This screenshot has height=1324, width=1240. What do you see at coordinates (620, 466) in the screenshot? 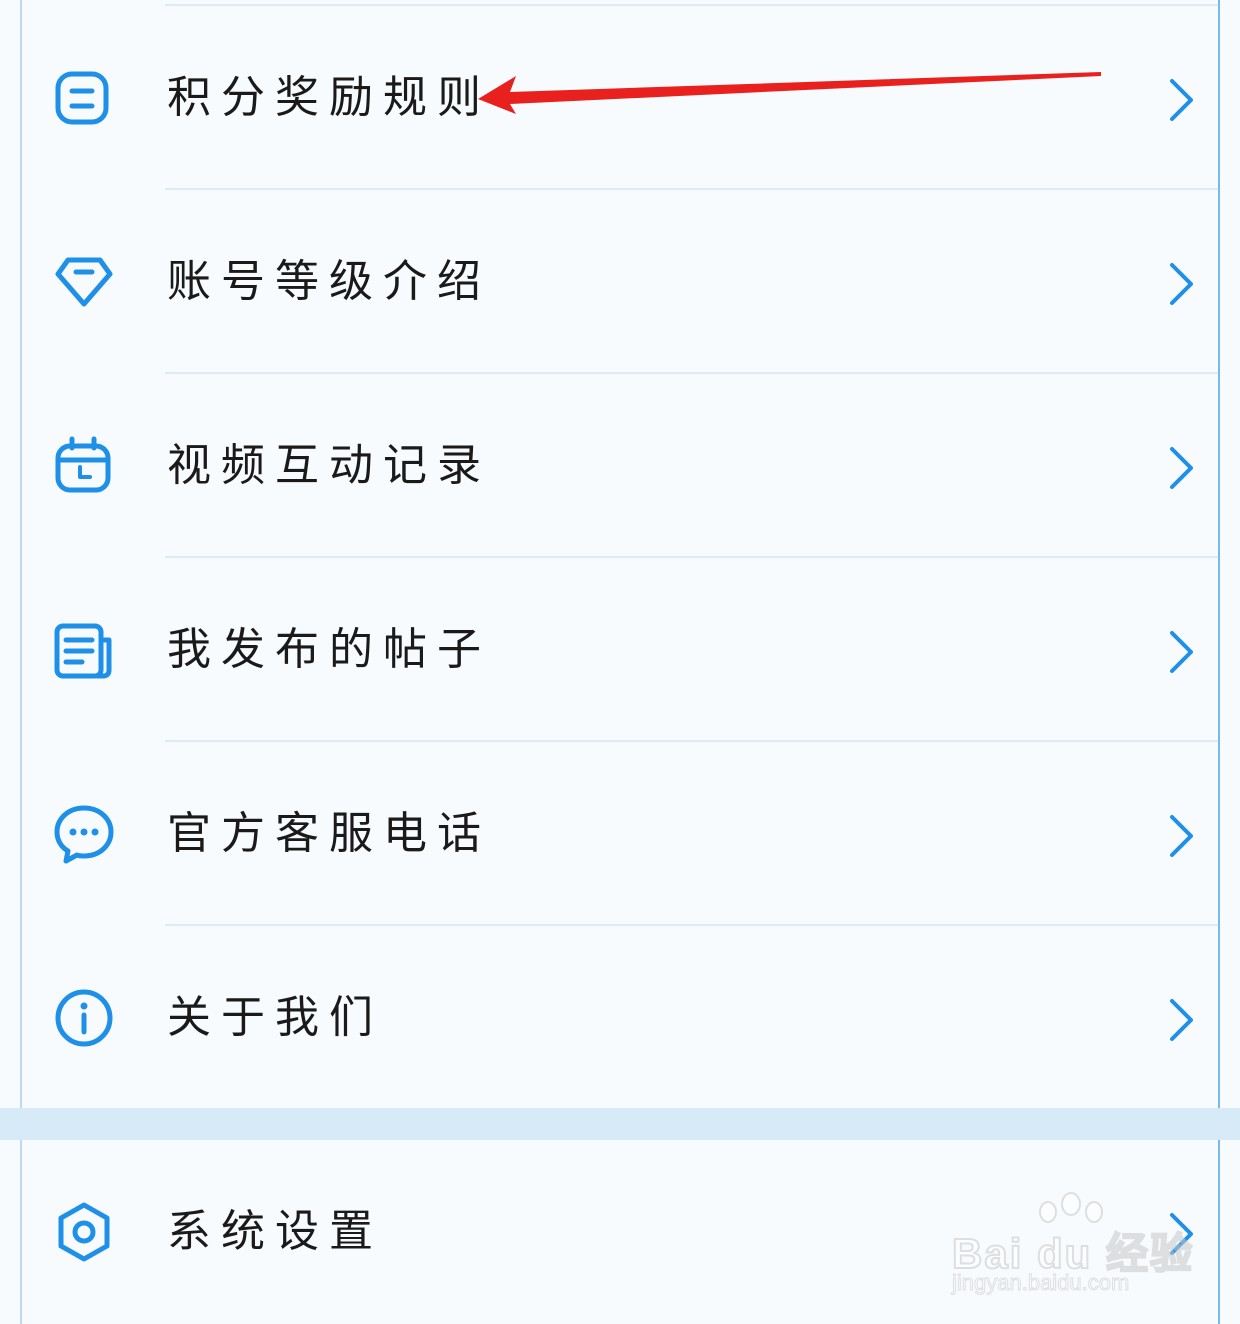
I see `menu-item-video-interactions: 视频互动记录` at bounding box center [620, 466].